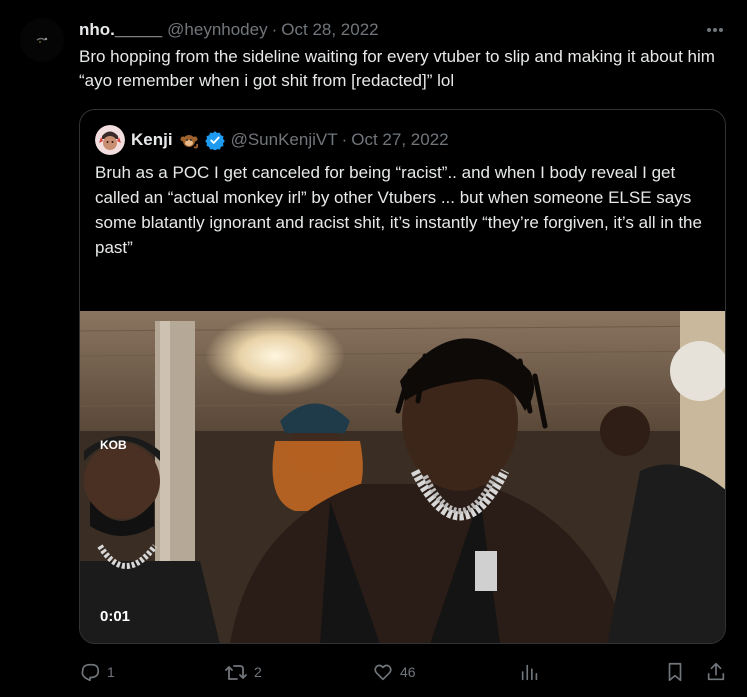 The image size is (747, 697). I want to click on retweet-button: 2, so click(243, 672).